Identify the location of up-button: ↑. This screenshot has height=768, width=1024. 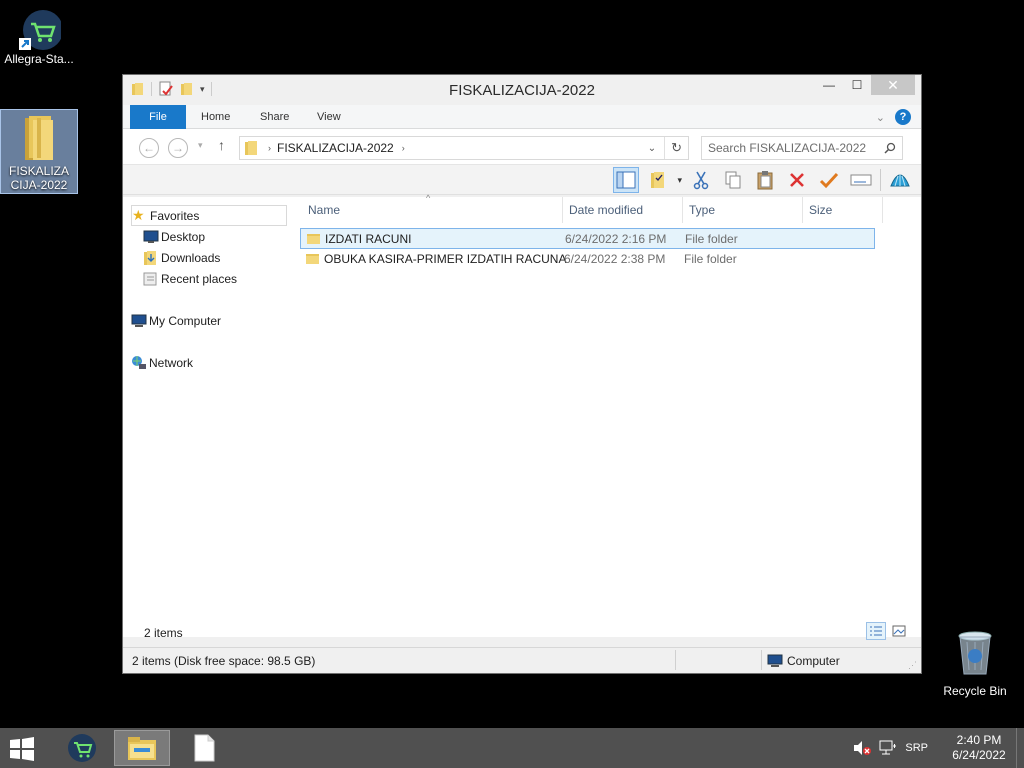
(221, 145).